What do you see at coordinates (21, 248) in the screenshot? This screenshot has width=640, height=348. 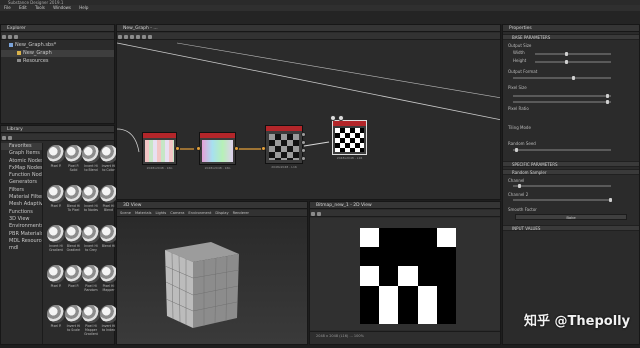 I see `library-category: mdl` at bounding box center [21, 248].